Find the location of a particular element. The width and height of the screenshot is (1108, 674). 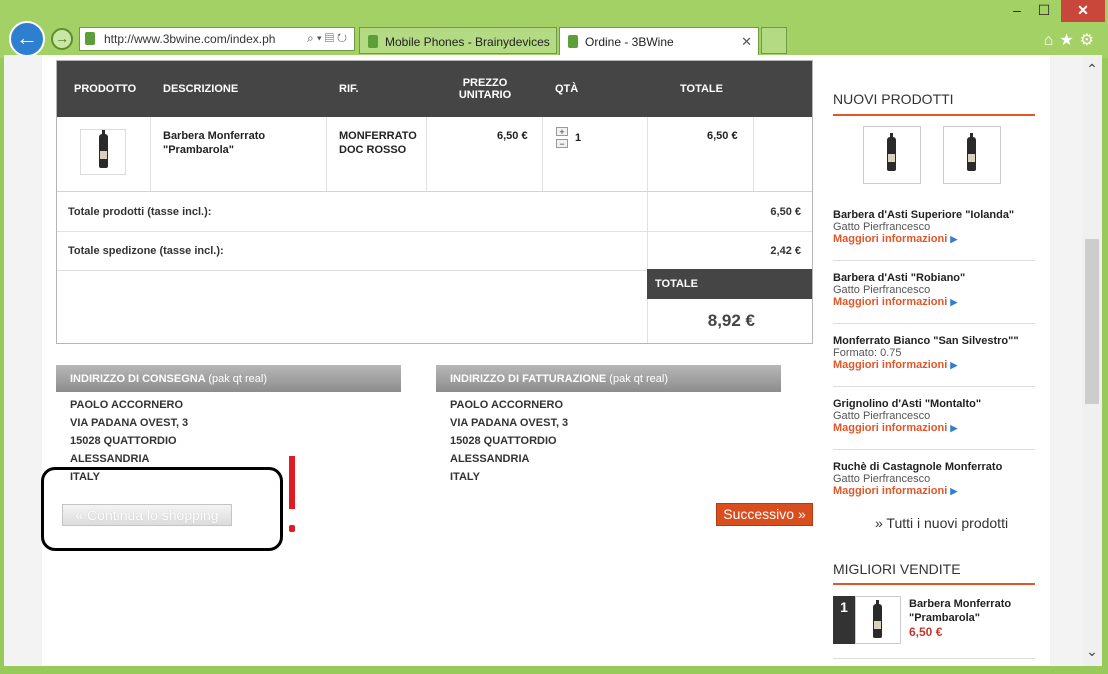

scroll-thumb is located at coordinates (1092, 321).